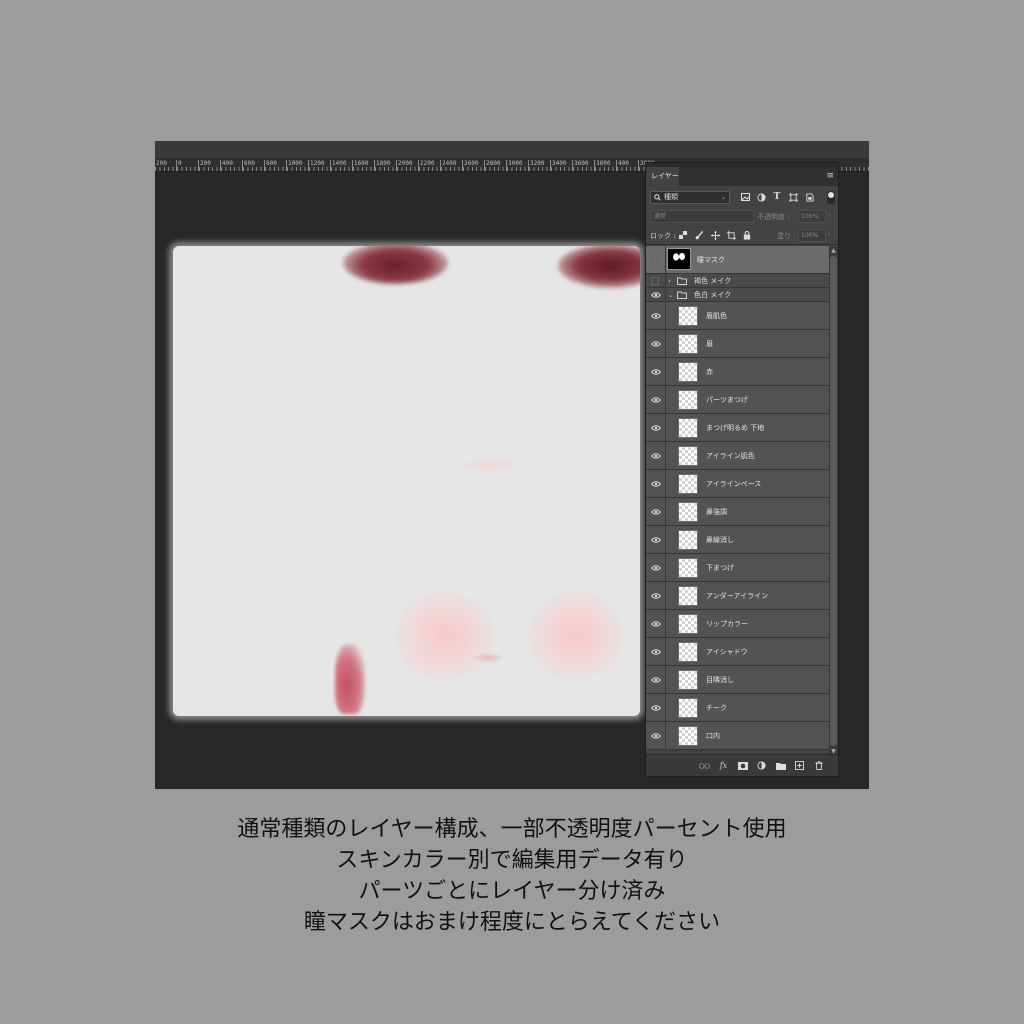 The height and width of the screenshot is (1024, 1024). I want to click on folder-icon, so click(780, 765).